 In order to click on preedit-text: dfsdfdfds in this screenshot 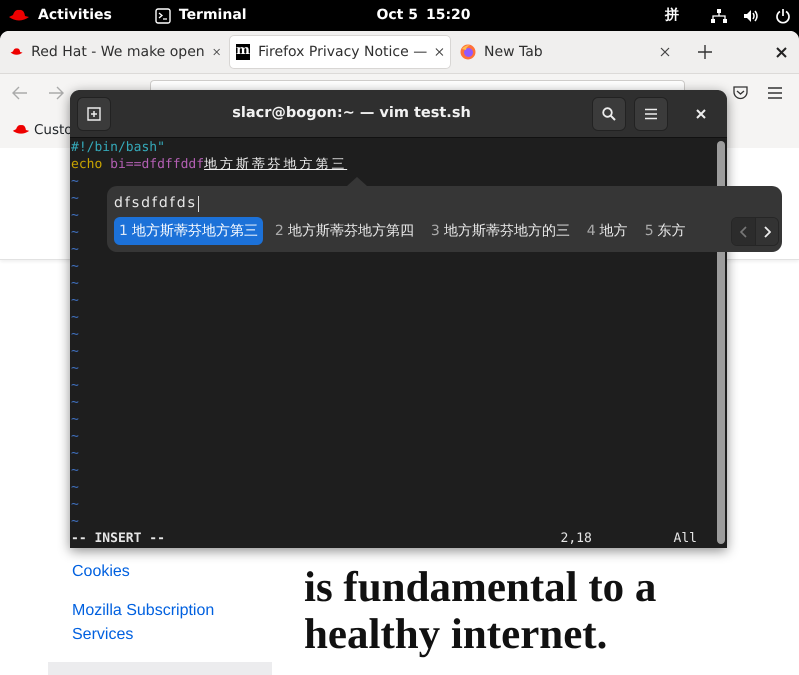, I will do `click(155, 203)`.